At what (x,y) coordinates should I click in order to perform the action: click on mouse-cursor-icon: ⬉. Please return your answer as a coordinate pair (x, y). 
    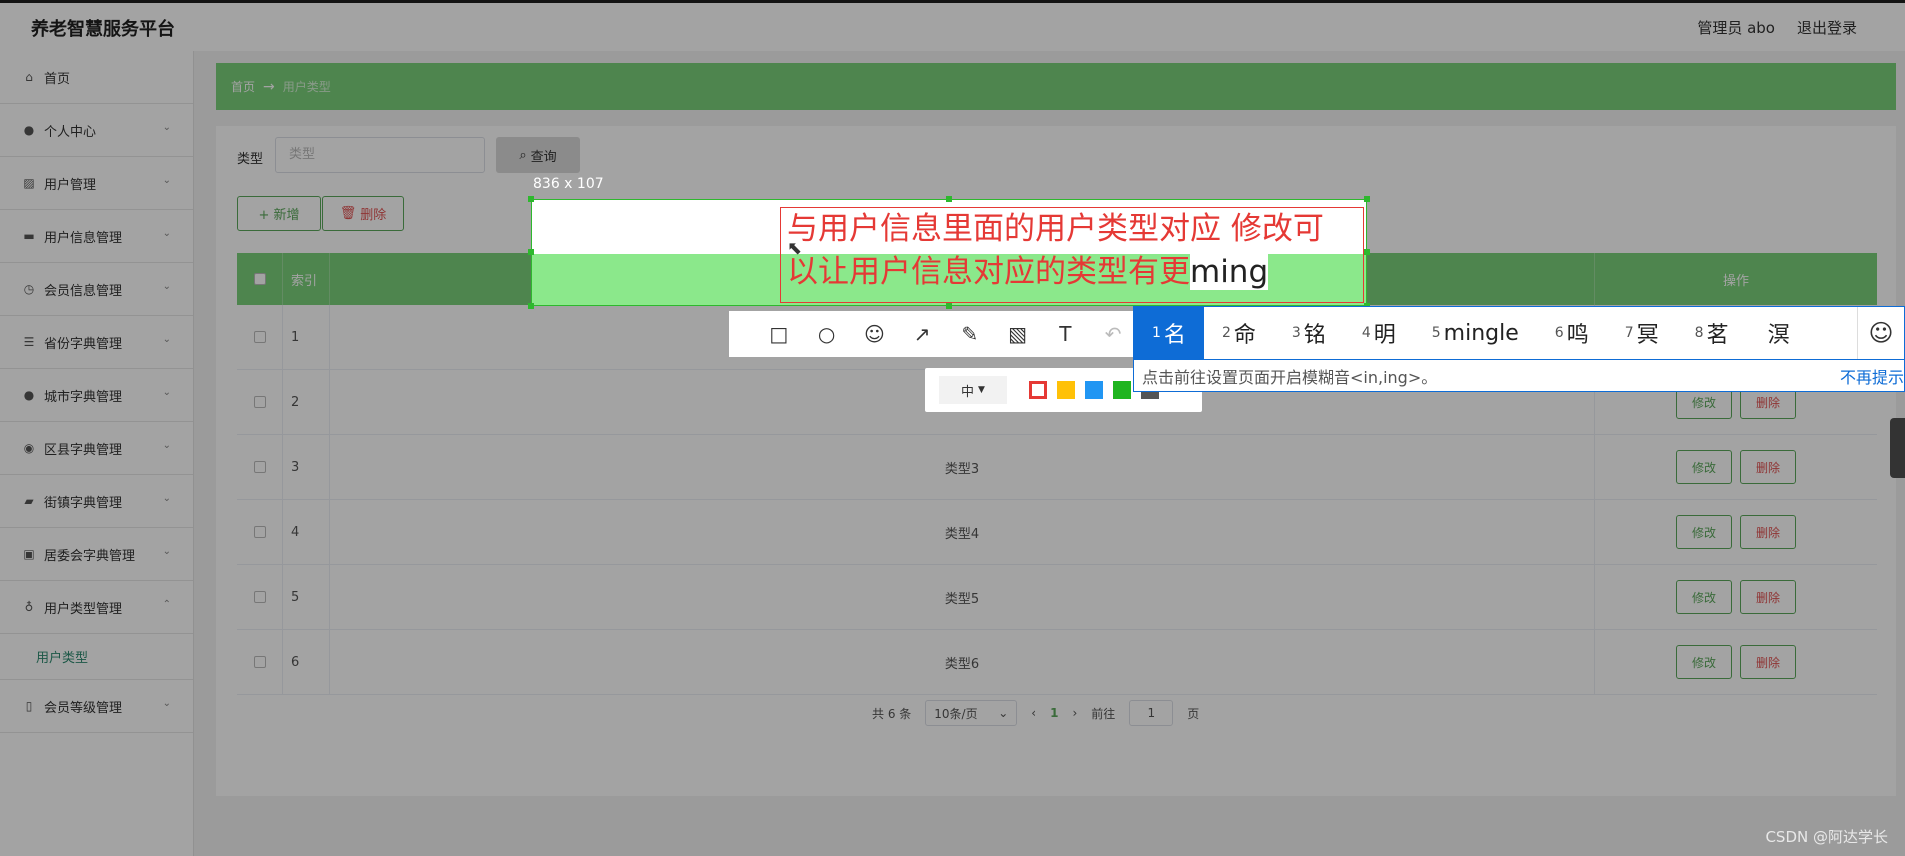
    Looking at the image, I should click on (795, 248).